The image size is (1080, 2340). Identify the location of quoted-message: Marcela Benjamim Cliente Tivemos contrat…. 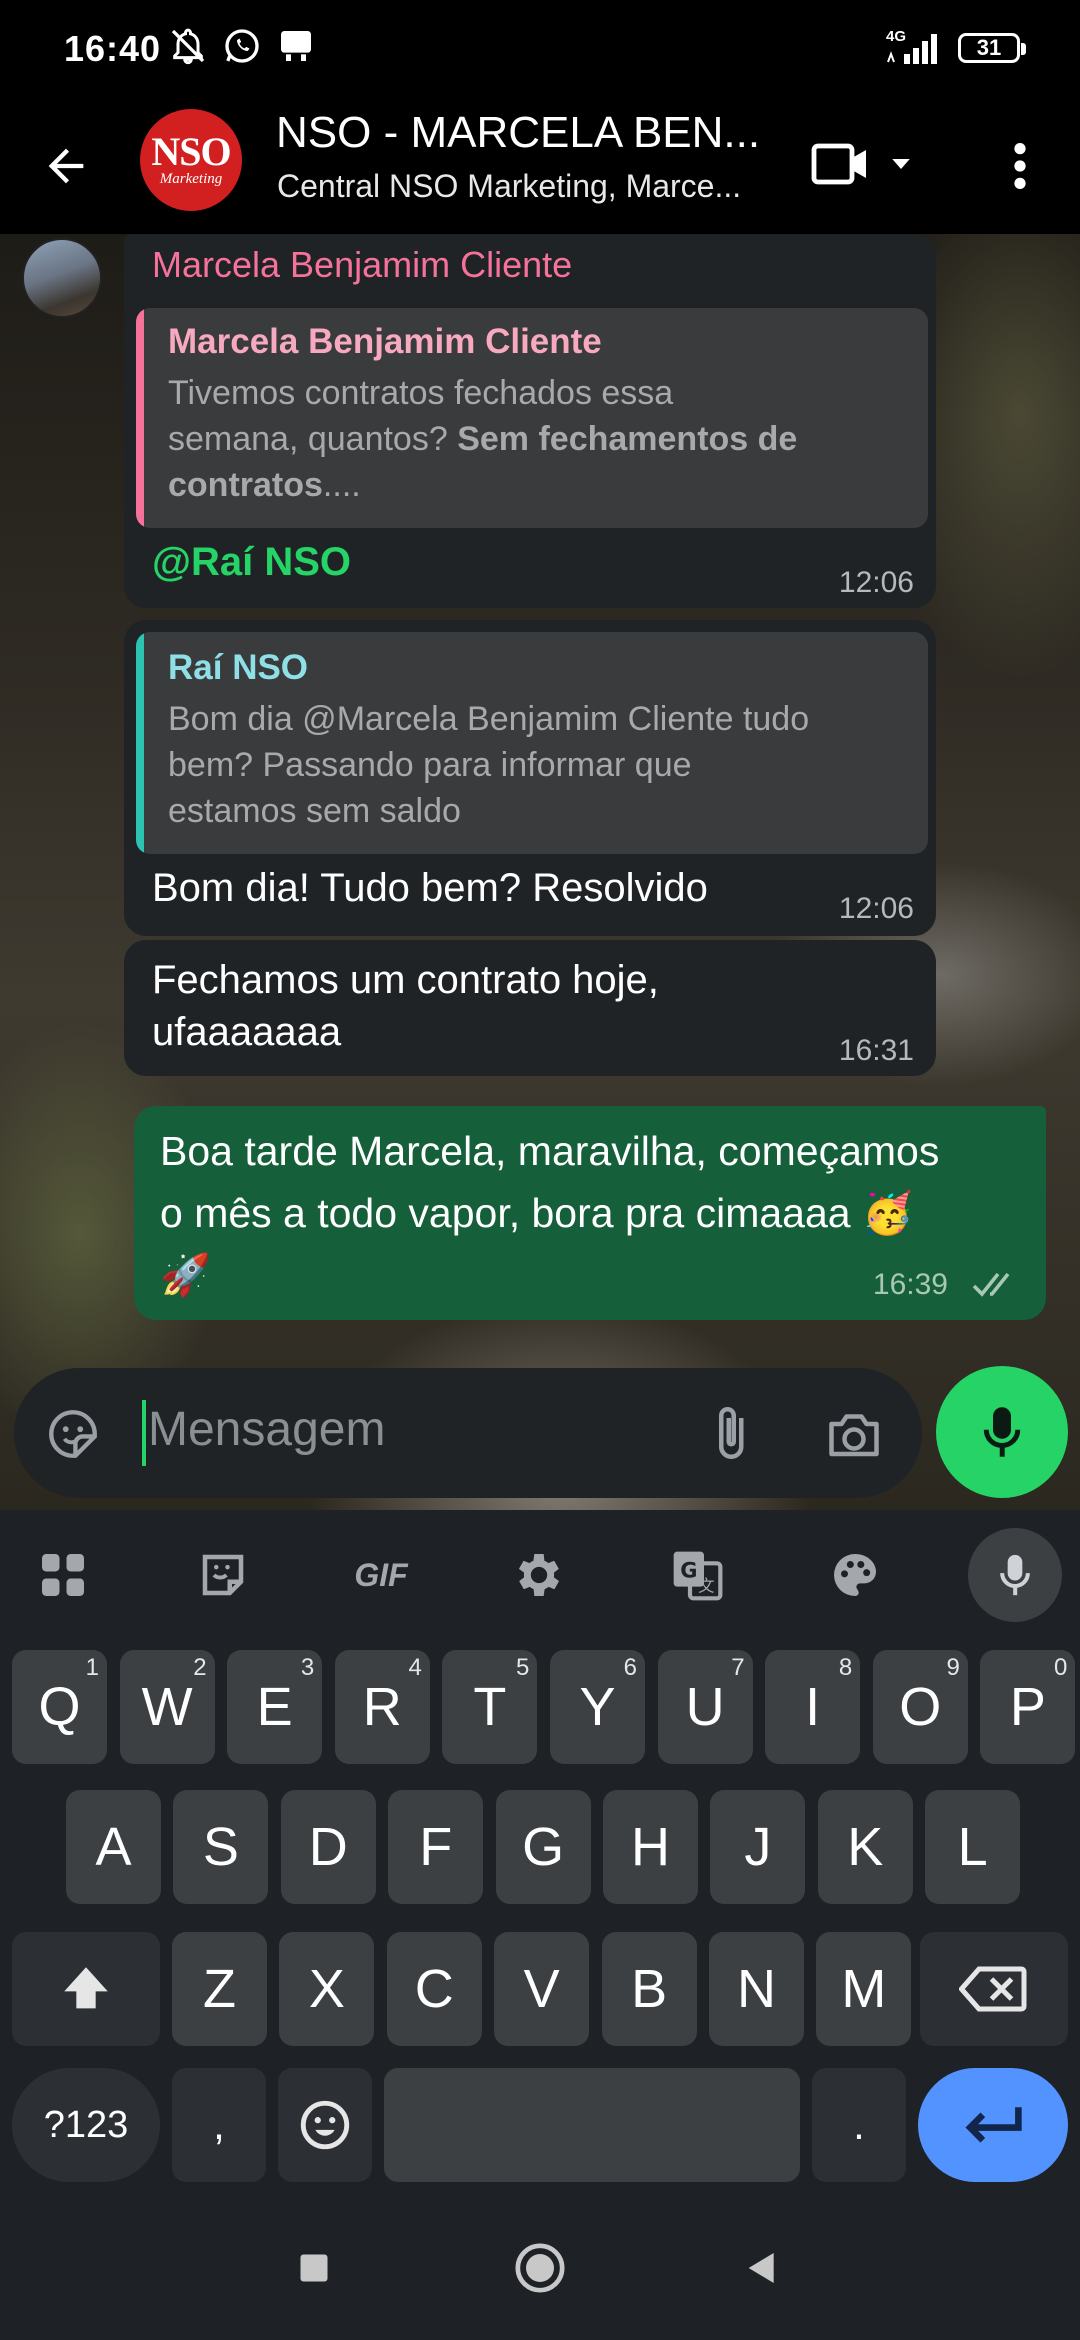
(532, 418).